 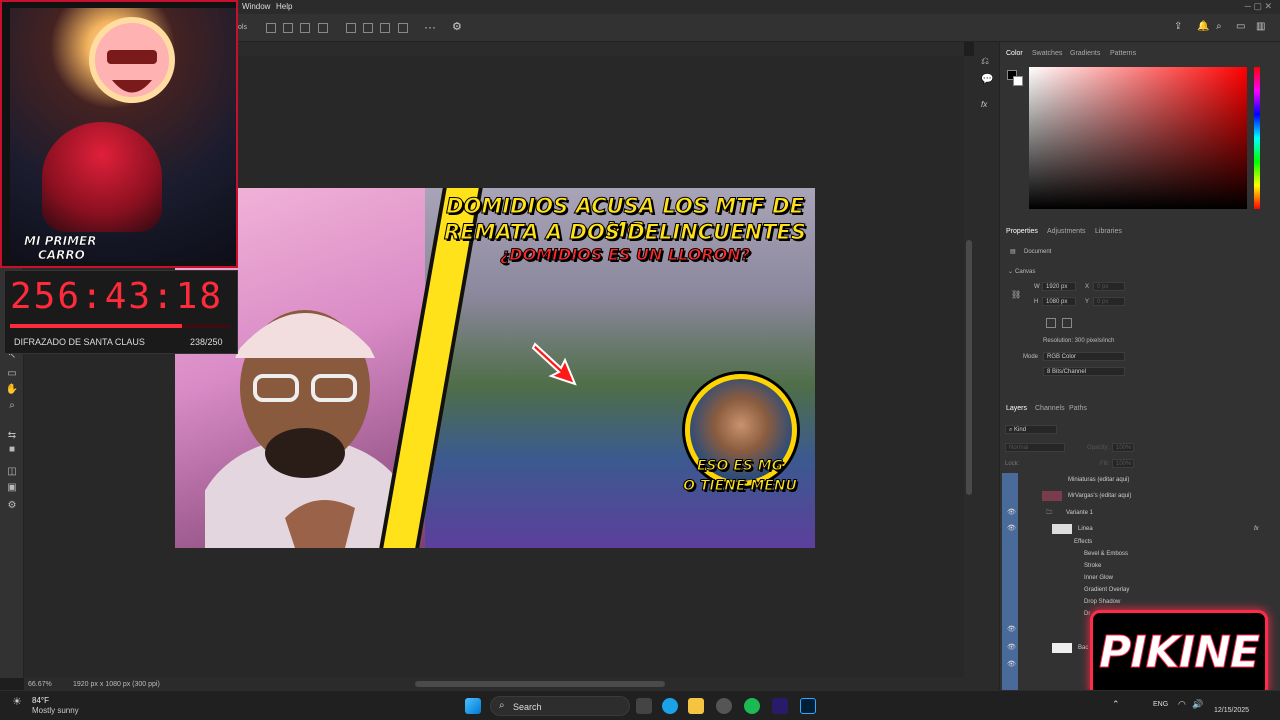 What do you see at coordinates (1066, 231) in the screenshot?
I see `tab-adjustments: Adjustments` at bounding box center [1066, 231].